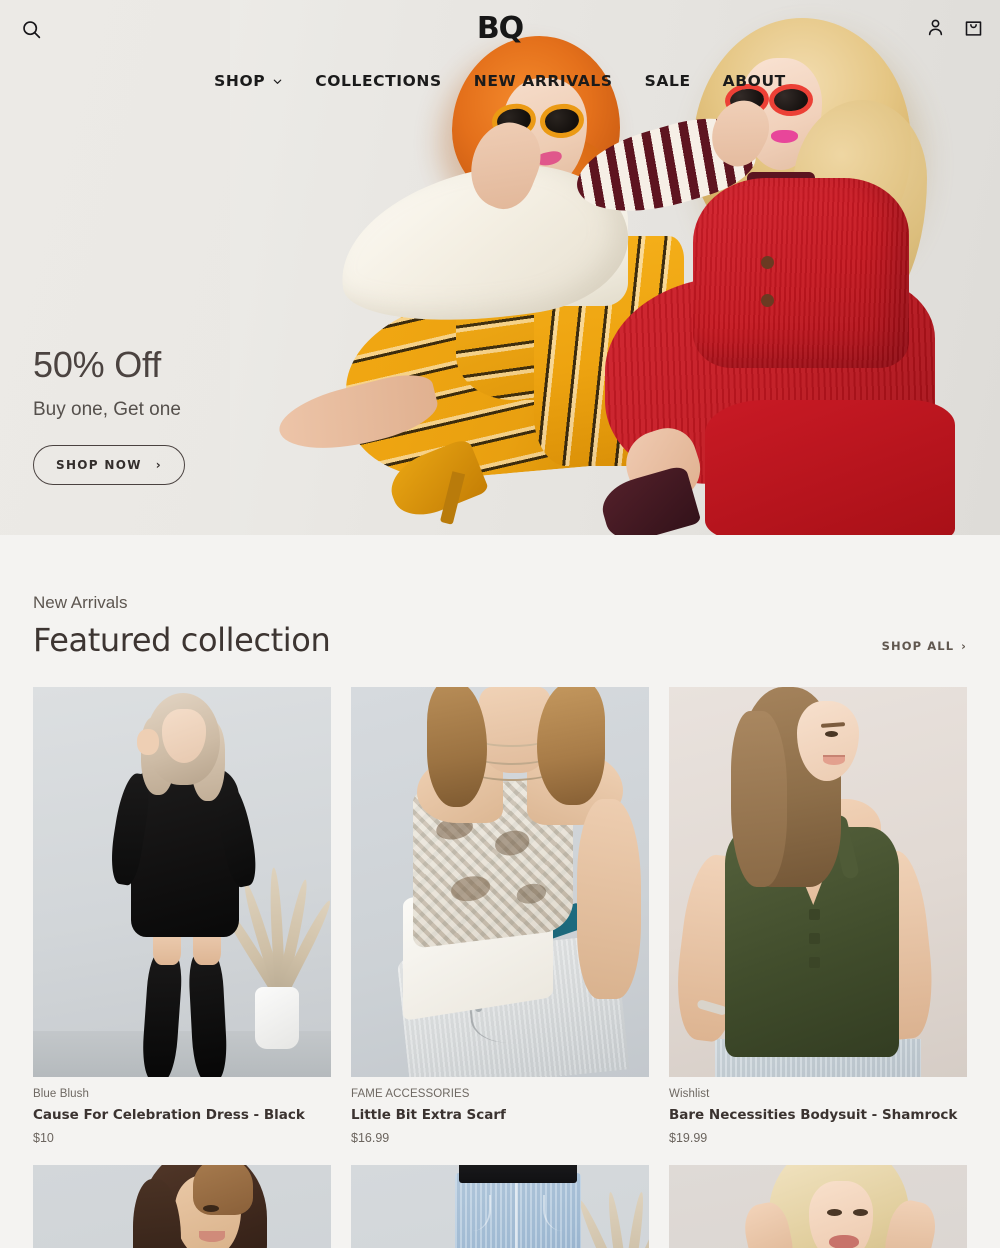 The width and height of the screenshot is (1000, 1248). What do you see at coordinates (500, 29) in the screenshot?
I see `site-logo: BQ` at bounding box center [500, 29].